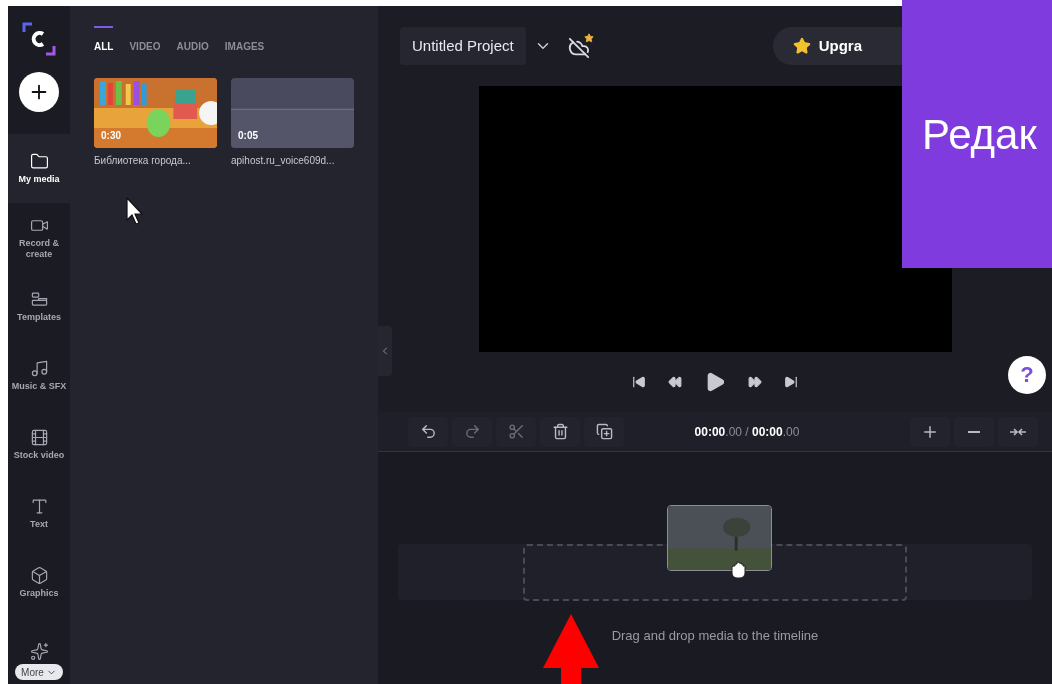 The image size is (1052, 684). What do you see at coordinates (145, 40) in the screenshot?
I see `media-tab: VIDEO` at bounding box center [145, 40].